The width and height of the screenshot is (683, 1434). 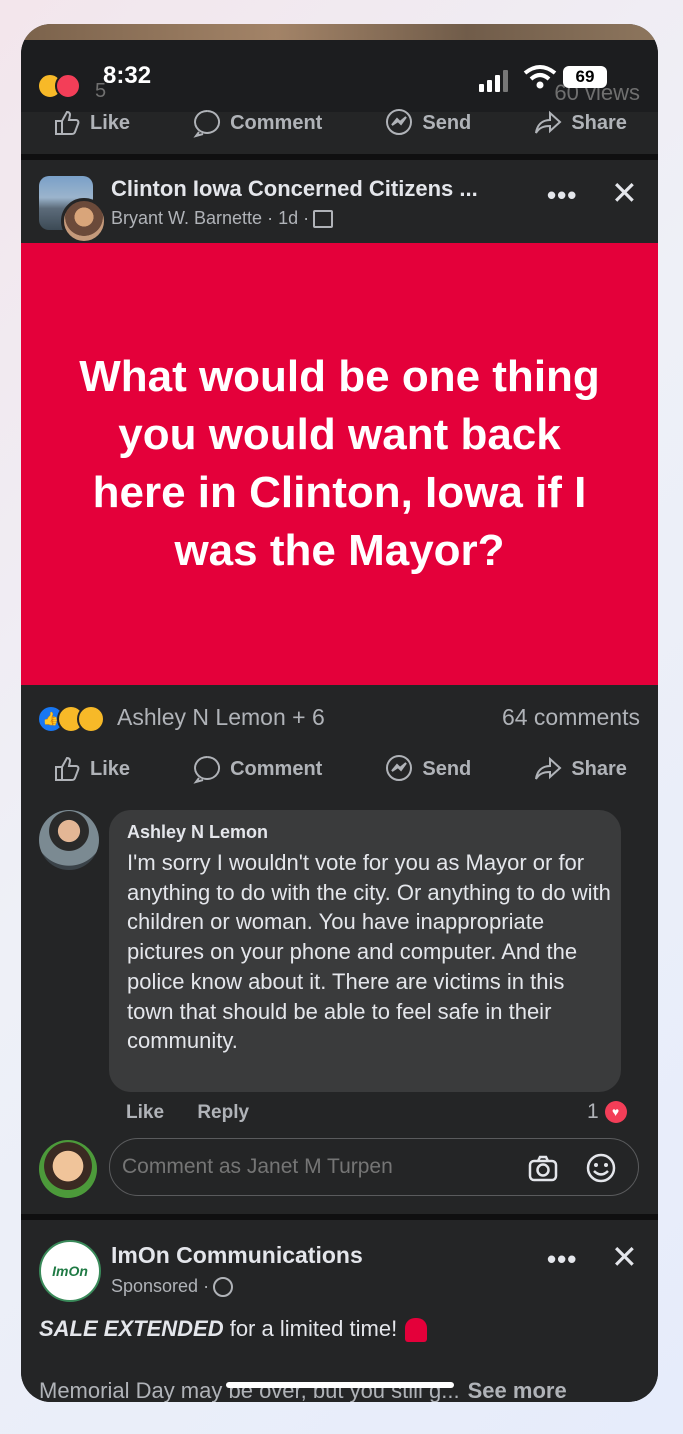 I want to click on comment-author: Ashley N Lemon, so click(x=197, y=832).